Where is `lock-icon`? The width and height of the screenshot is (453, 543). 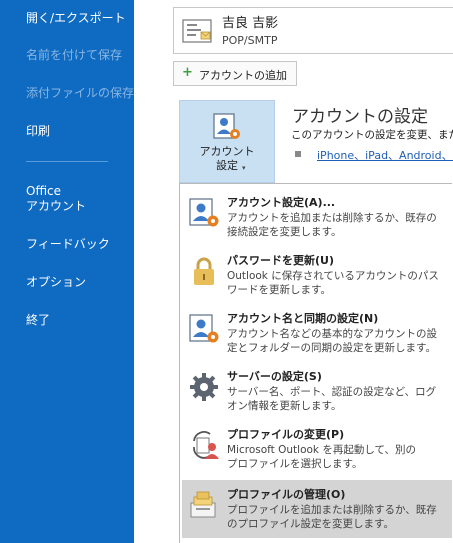
lock-icon is located at coordinates (204, 271).